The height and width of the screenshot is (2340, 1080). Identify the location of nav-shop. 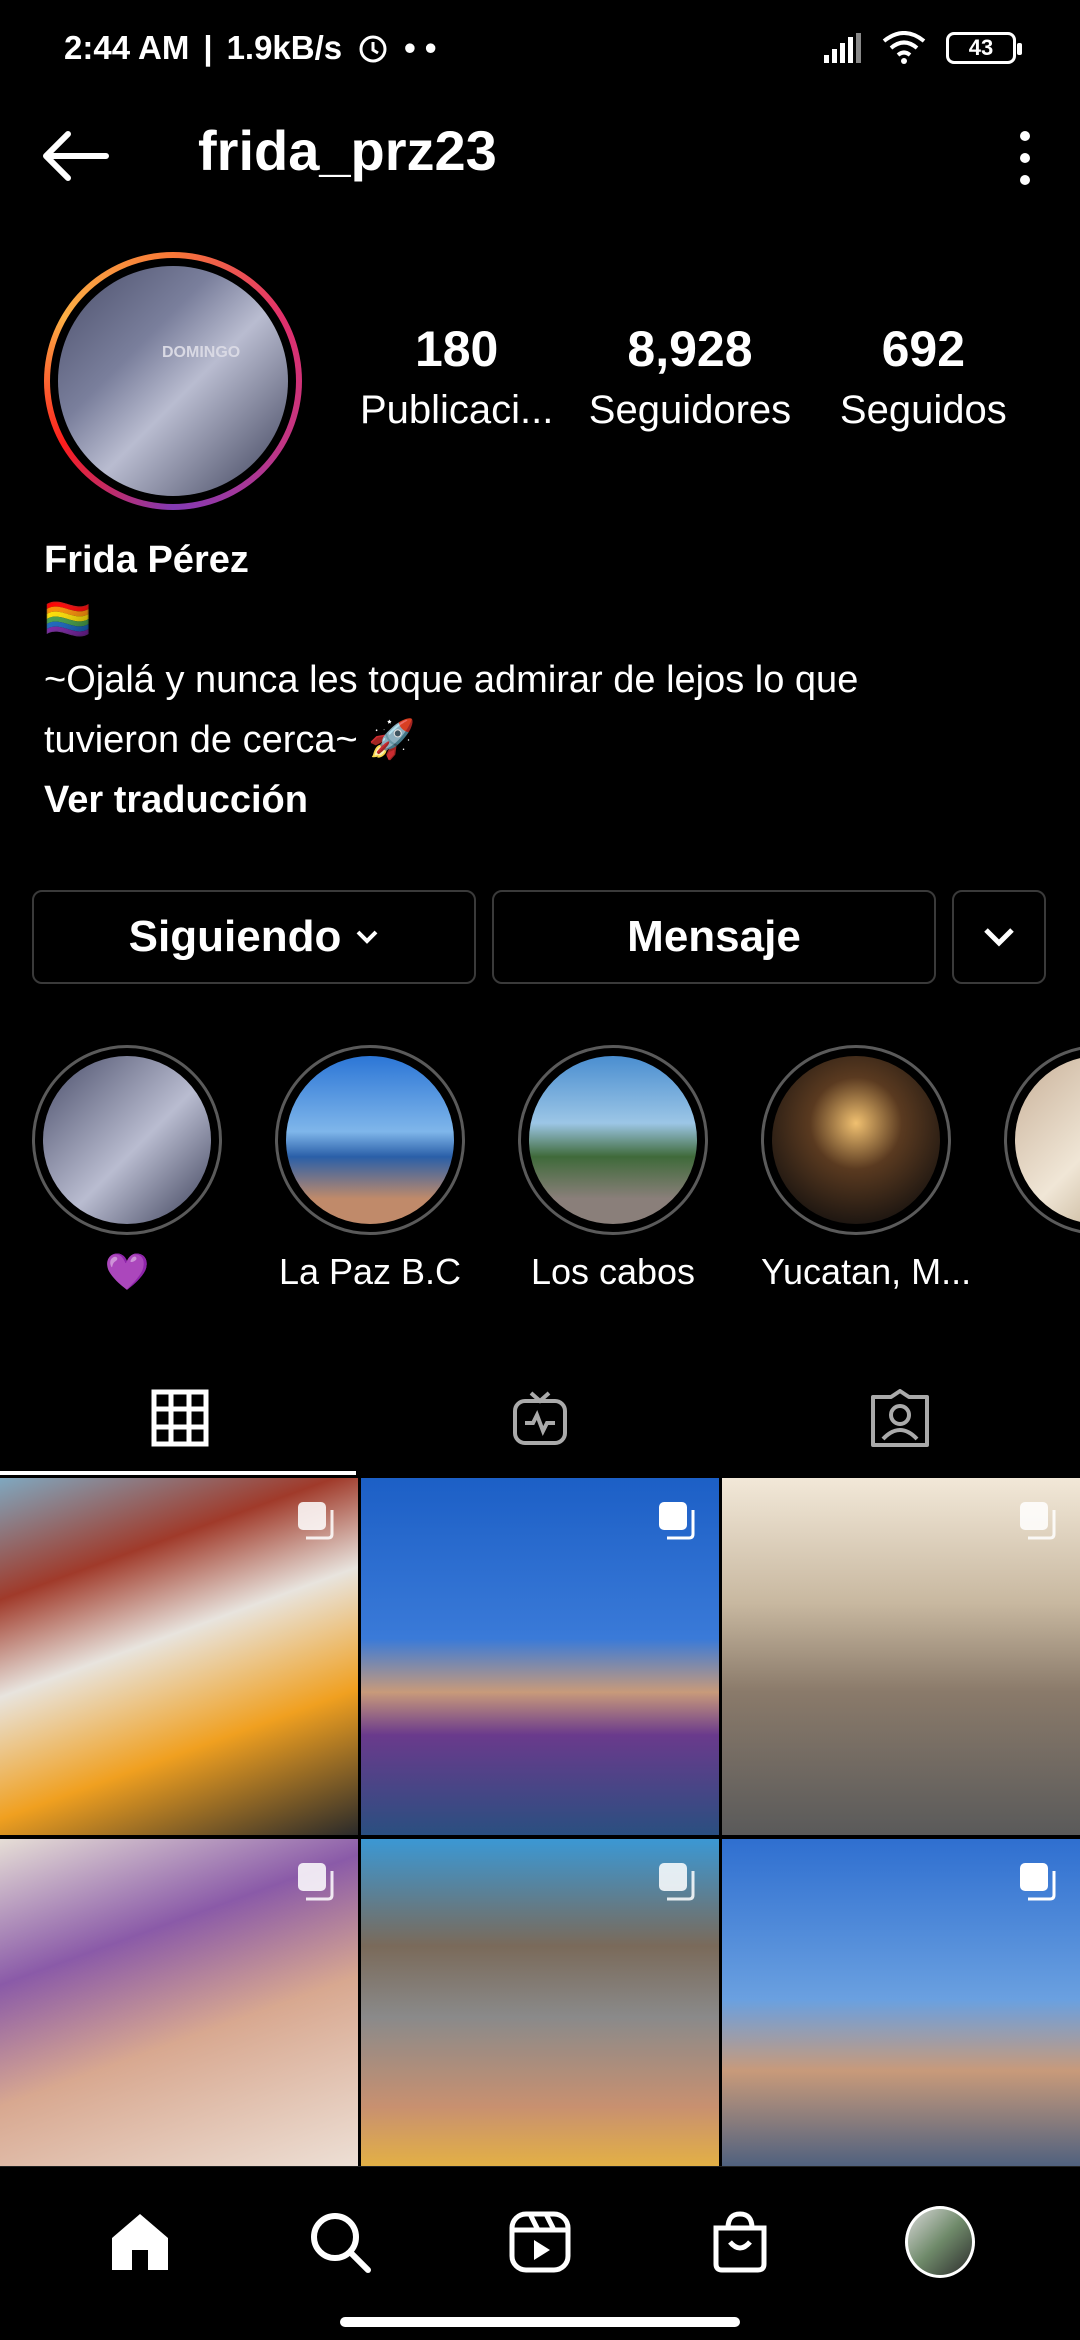
(740, 2242).